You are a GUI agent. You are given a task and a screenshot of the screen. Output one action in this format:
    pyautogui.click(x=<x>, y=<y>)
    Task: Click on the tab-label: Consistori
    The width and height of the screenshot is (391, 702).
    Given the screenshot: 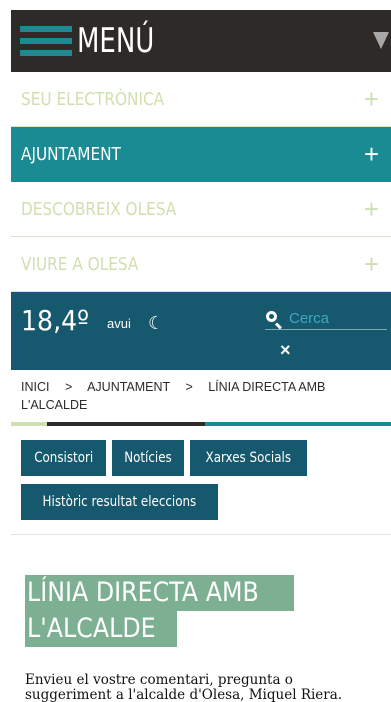 What is the action you would take?
    pyautogui.click(x=64, y=458)
    